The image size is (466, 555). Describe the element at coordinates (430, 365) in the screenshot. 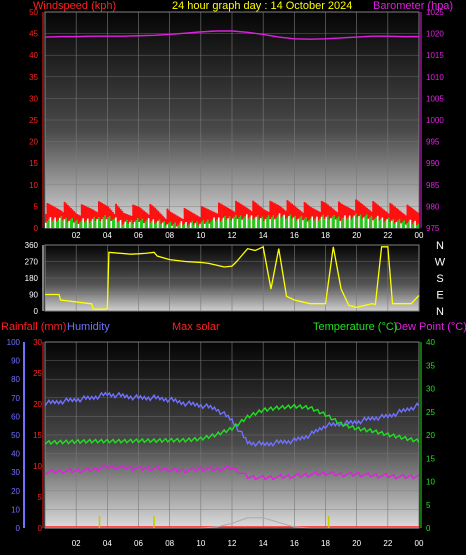

I see `temperature-tick-label: 35` at that location.